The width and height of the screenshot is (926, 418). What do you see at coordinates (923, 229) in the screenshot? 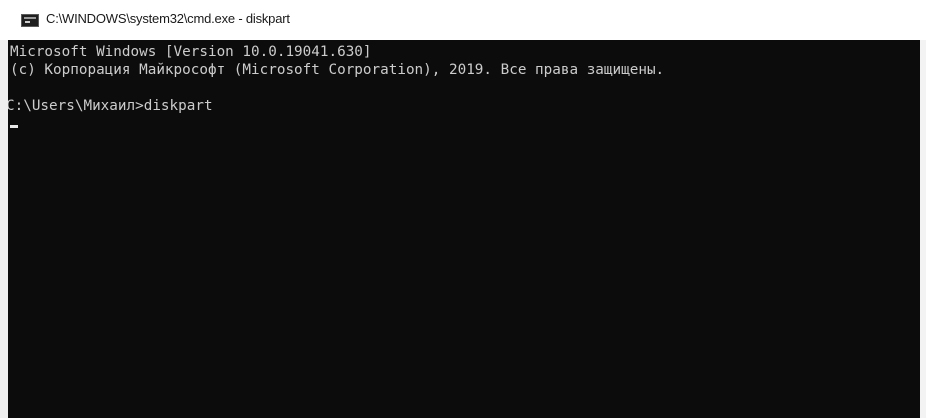
I see `window-right-border` at bounding box center [923, 229].